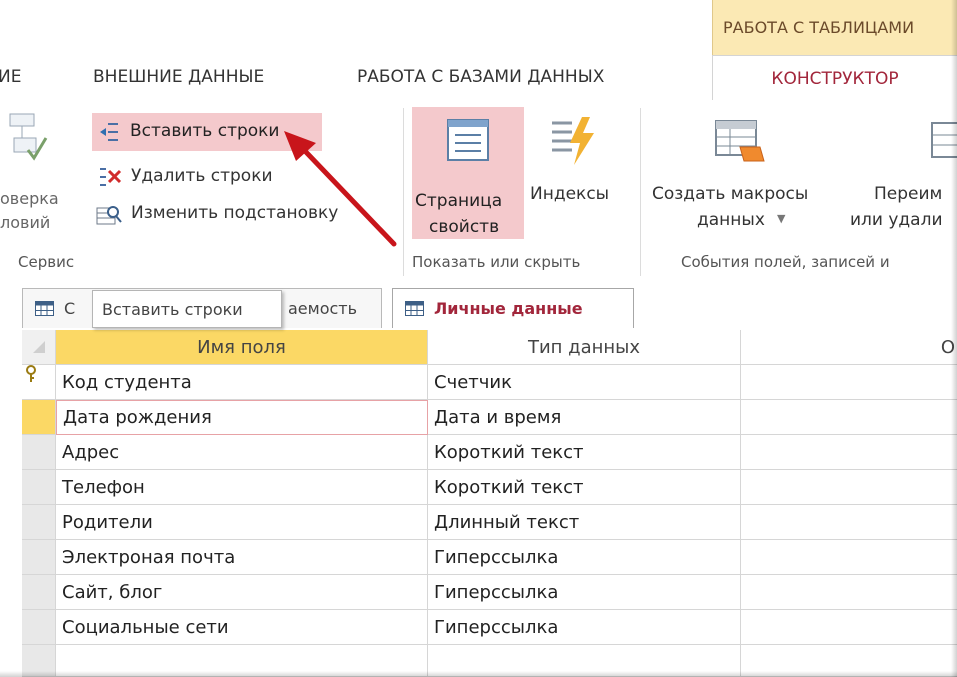  What do you see at coordinates (46, 262) in the screenshot?
I see `group-label-service: Сервис` at bounding box center [46, 262].